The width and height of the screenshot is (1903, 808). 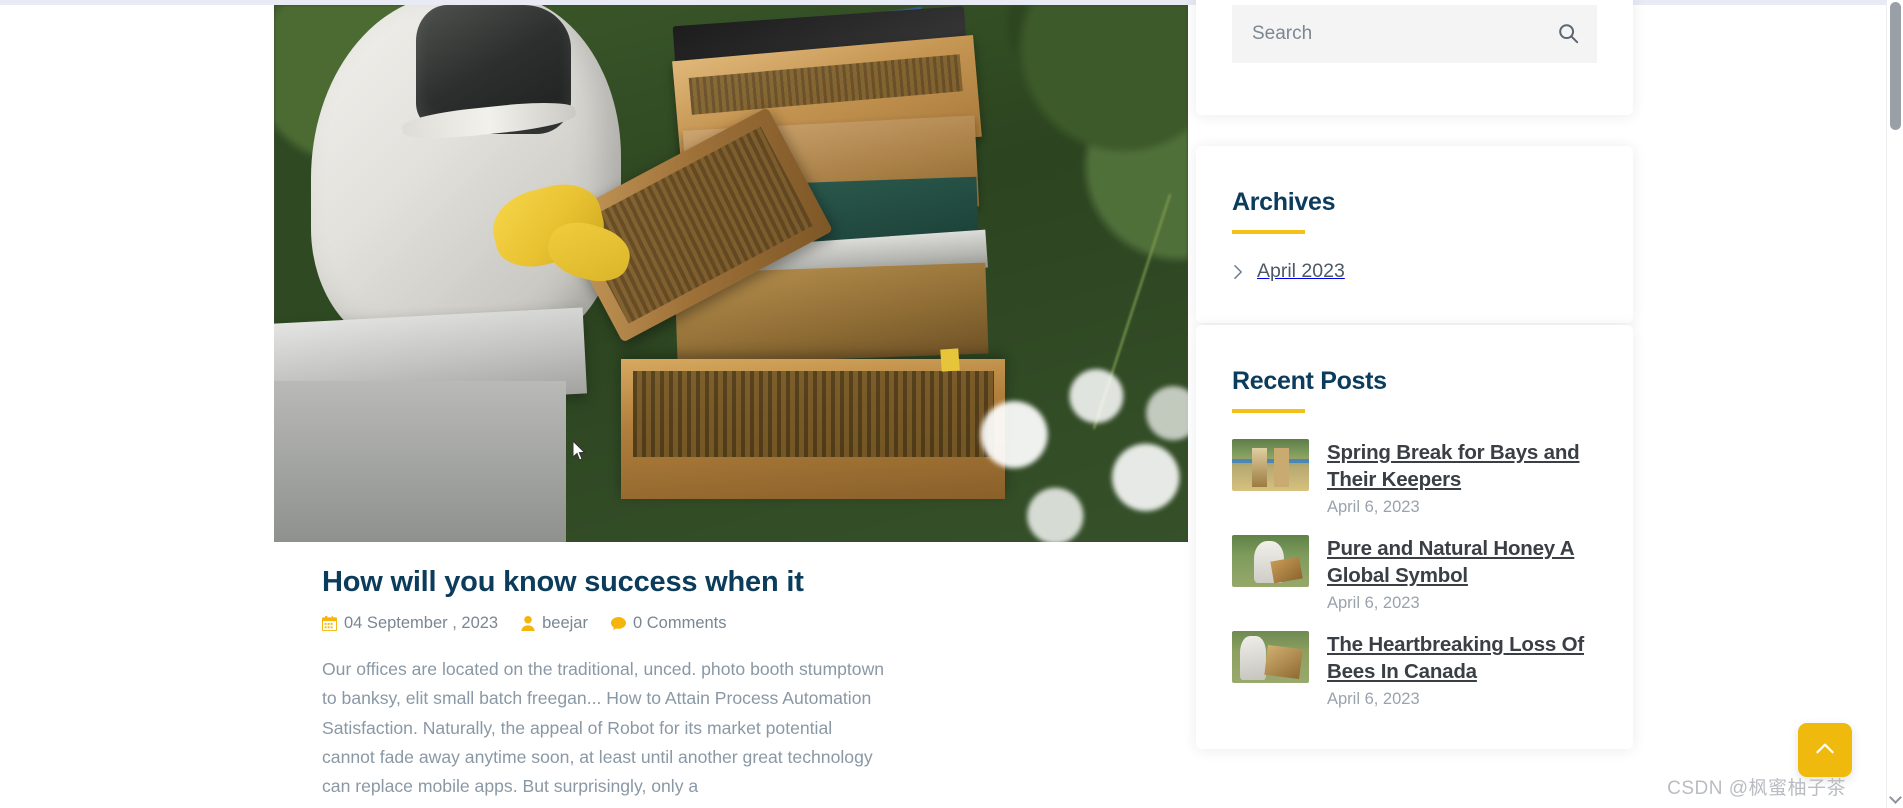 What do you see at coordinates (420, 461) in the screenshot?
I see `hero-metal-lid-left-body` at bounding box center [420, 461].